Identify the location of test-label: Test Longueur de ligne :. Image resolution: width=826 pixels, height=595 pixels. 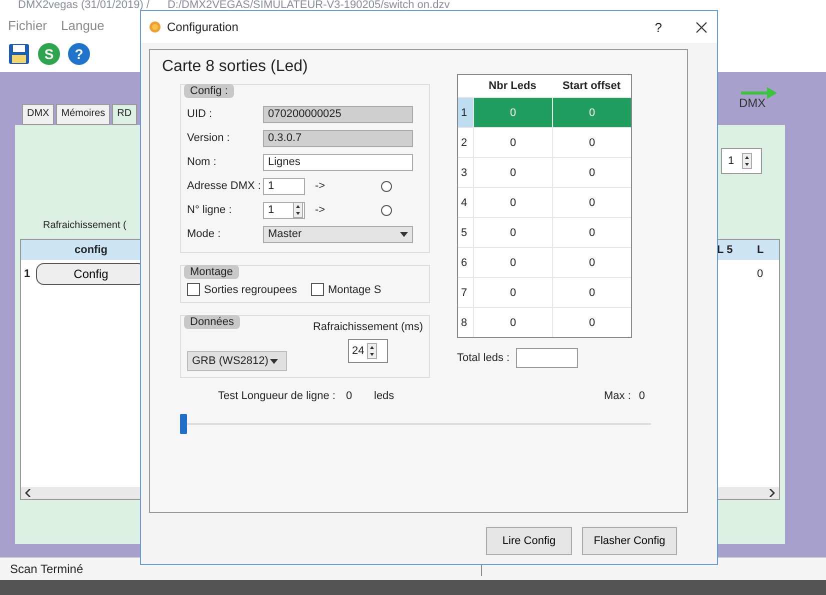
(277, 396).